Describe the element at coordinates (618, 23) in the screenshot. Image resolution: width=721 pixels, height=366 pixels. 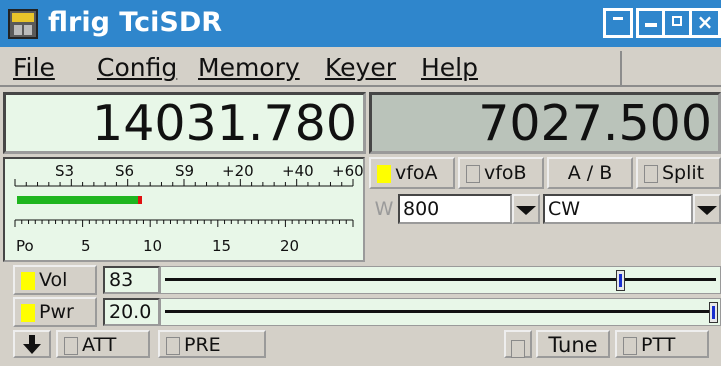
I see `shade-button` at that location.